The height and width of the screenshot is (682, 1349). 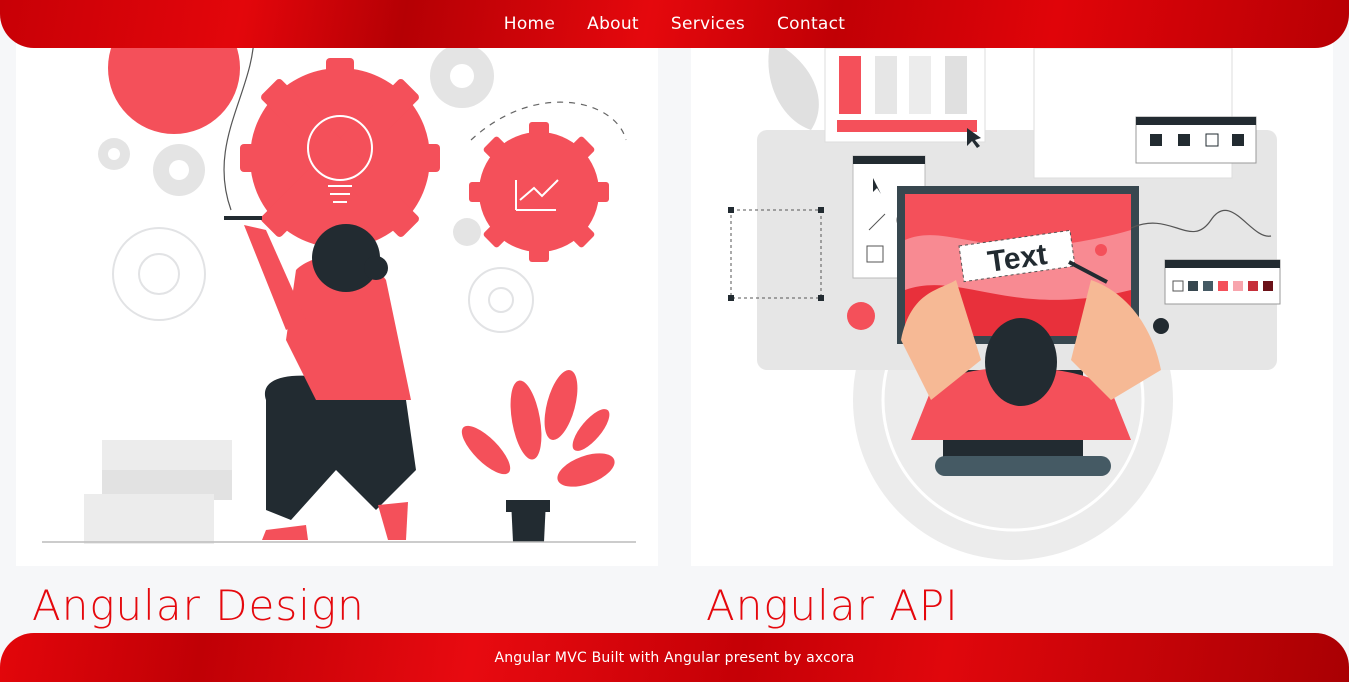 What do you see at coordinates (529, 24) in the screenshot?
I see `nav-link-home: Home` at bounding box center [529, 24].